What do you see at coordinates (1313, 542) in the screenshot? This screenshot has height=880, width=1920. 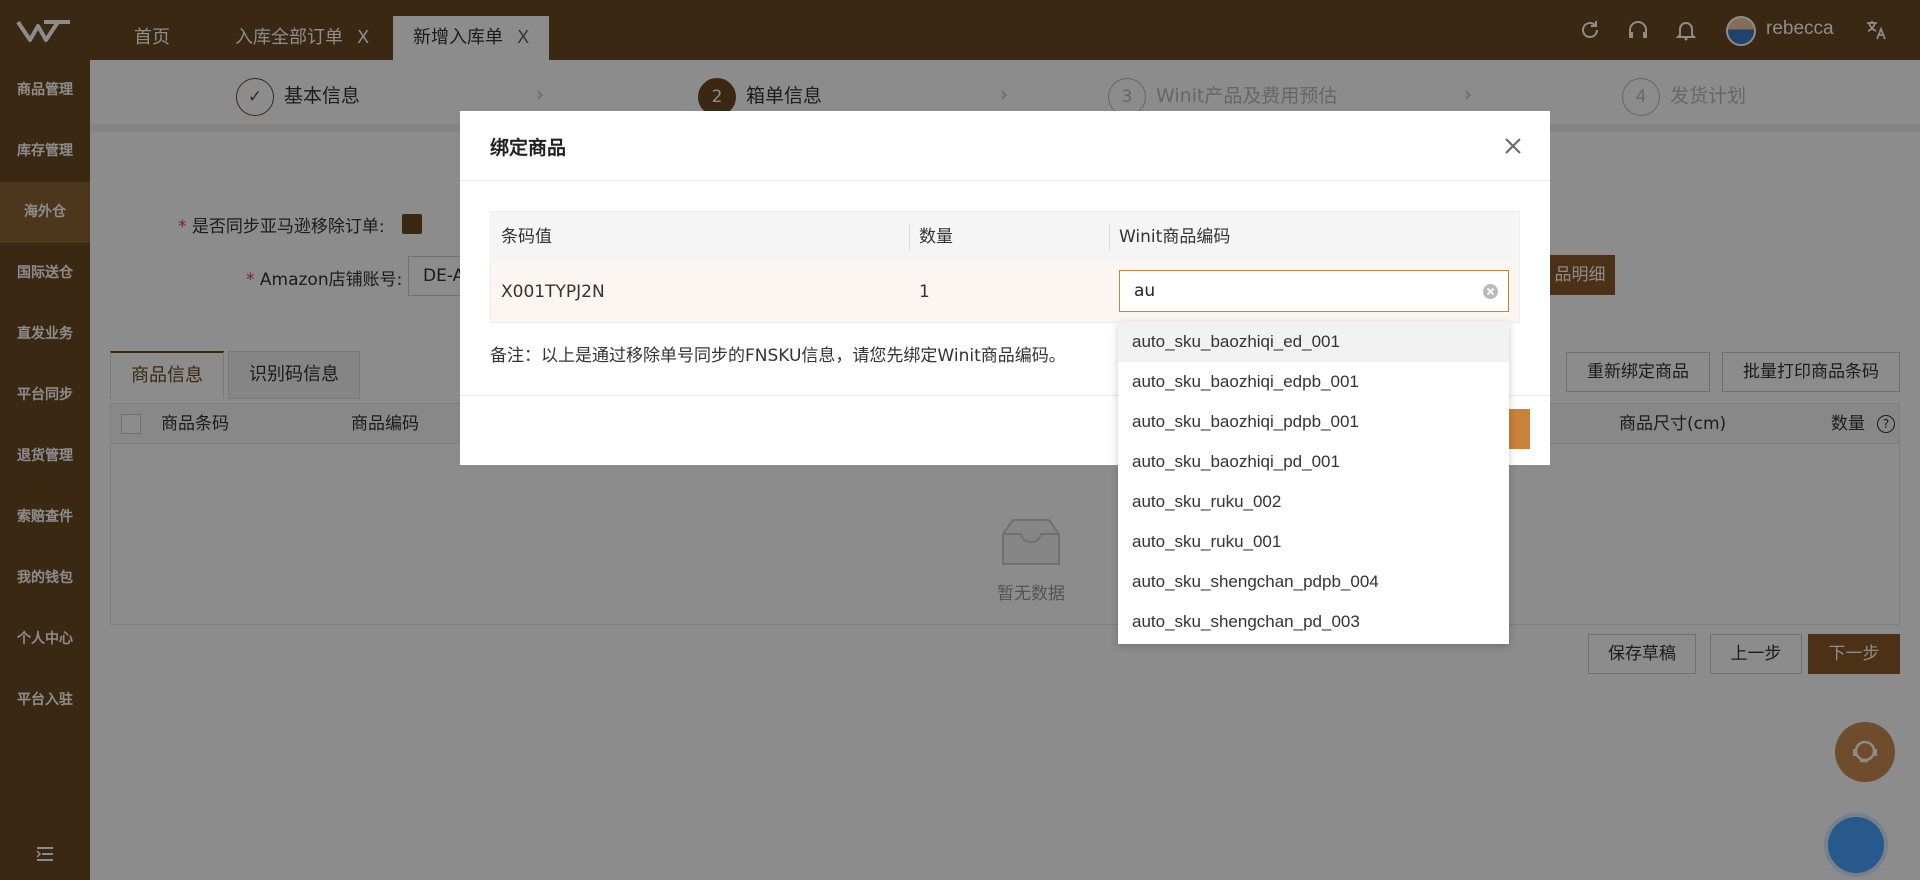 I see `sku-option: auto_sku_ruku_001` at bounding box center [1313, 542].